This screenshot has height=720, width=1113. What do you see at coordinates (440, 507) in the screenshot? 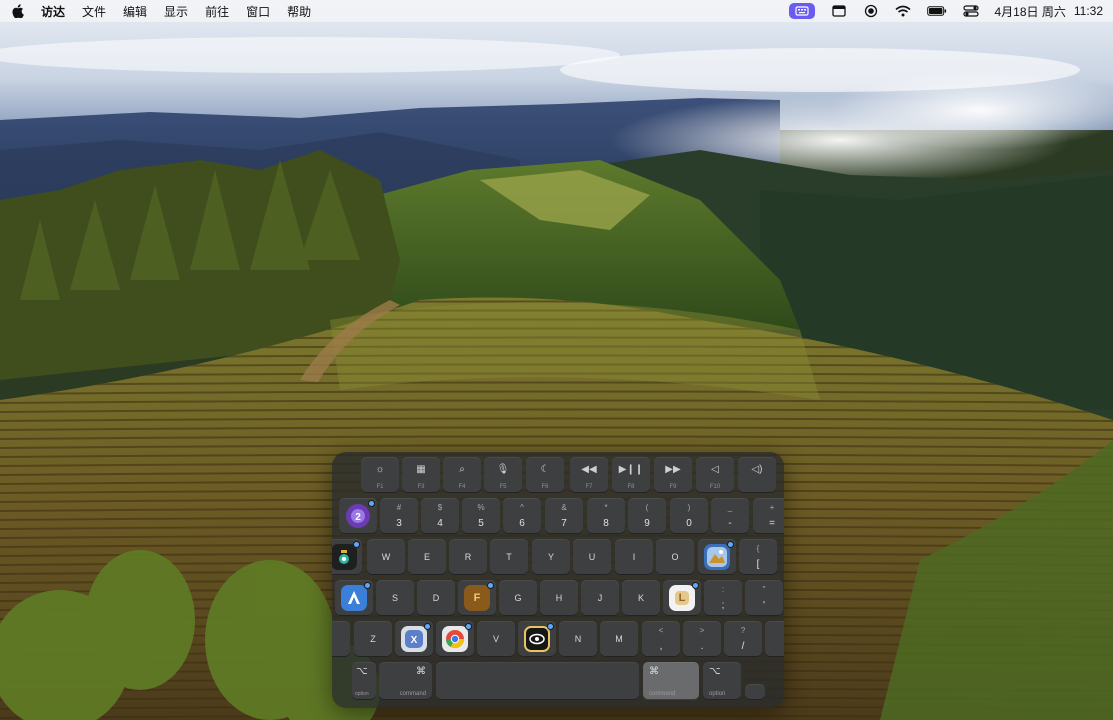
I see `key-4-shift: $` at bounding box center [440, 507].